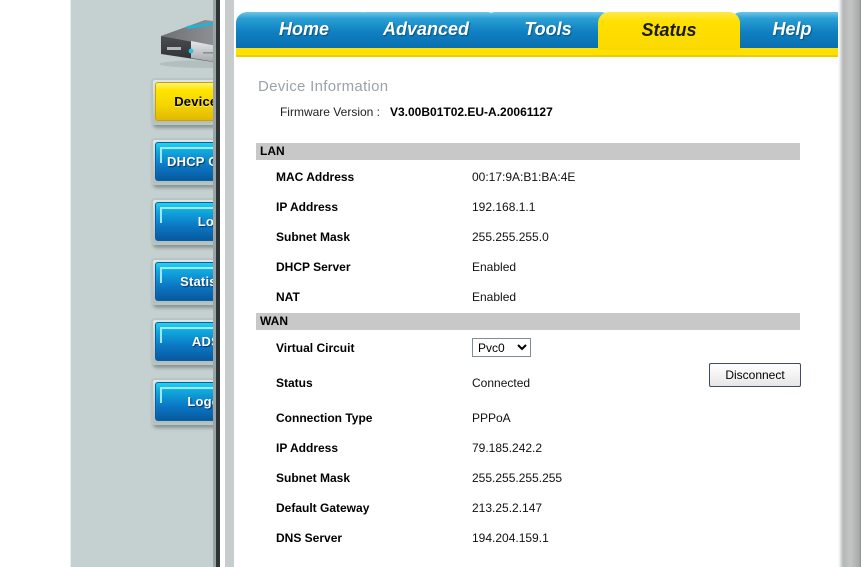  What do you see at coordinates (315, 348) in the screenshot?
I see `row-label: Virtual Circuit` at bounding box center [315, 348].